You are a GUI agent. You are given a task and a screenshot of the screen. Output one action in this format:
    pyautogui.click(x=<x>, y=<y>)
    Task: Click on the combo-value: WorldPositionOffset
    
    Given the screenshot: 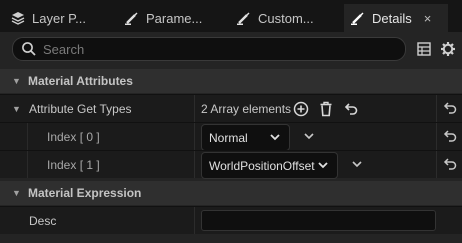 What is the action you would take?
    pyautogui.click(x=262, y=165)
    